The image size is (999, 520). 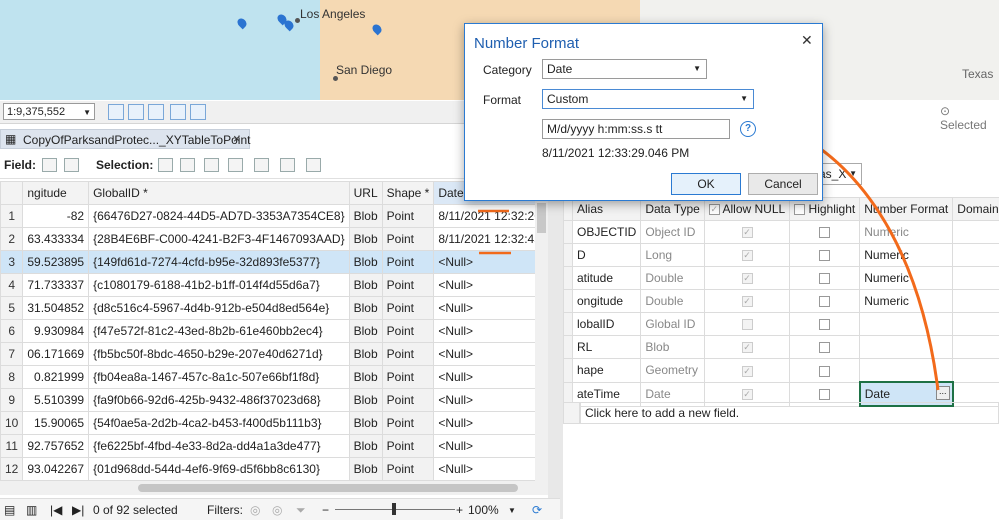 I want to click on globalid-cell: {28B4E6BF-C000-4241-B2F3-4F1467093AAD}, so click(x=219, y=239).